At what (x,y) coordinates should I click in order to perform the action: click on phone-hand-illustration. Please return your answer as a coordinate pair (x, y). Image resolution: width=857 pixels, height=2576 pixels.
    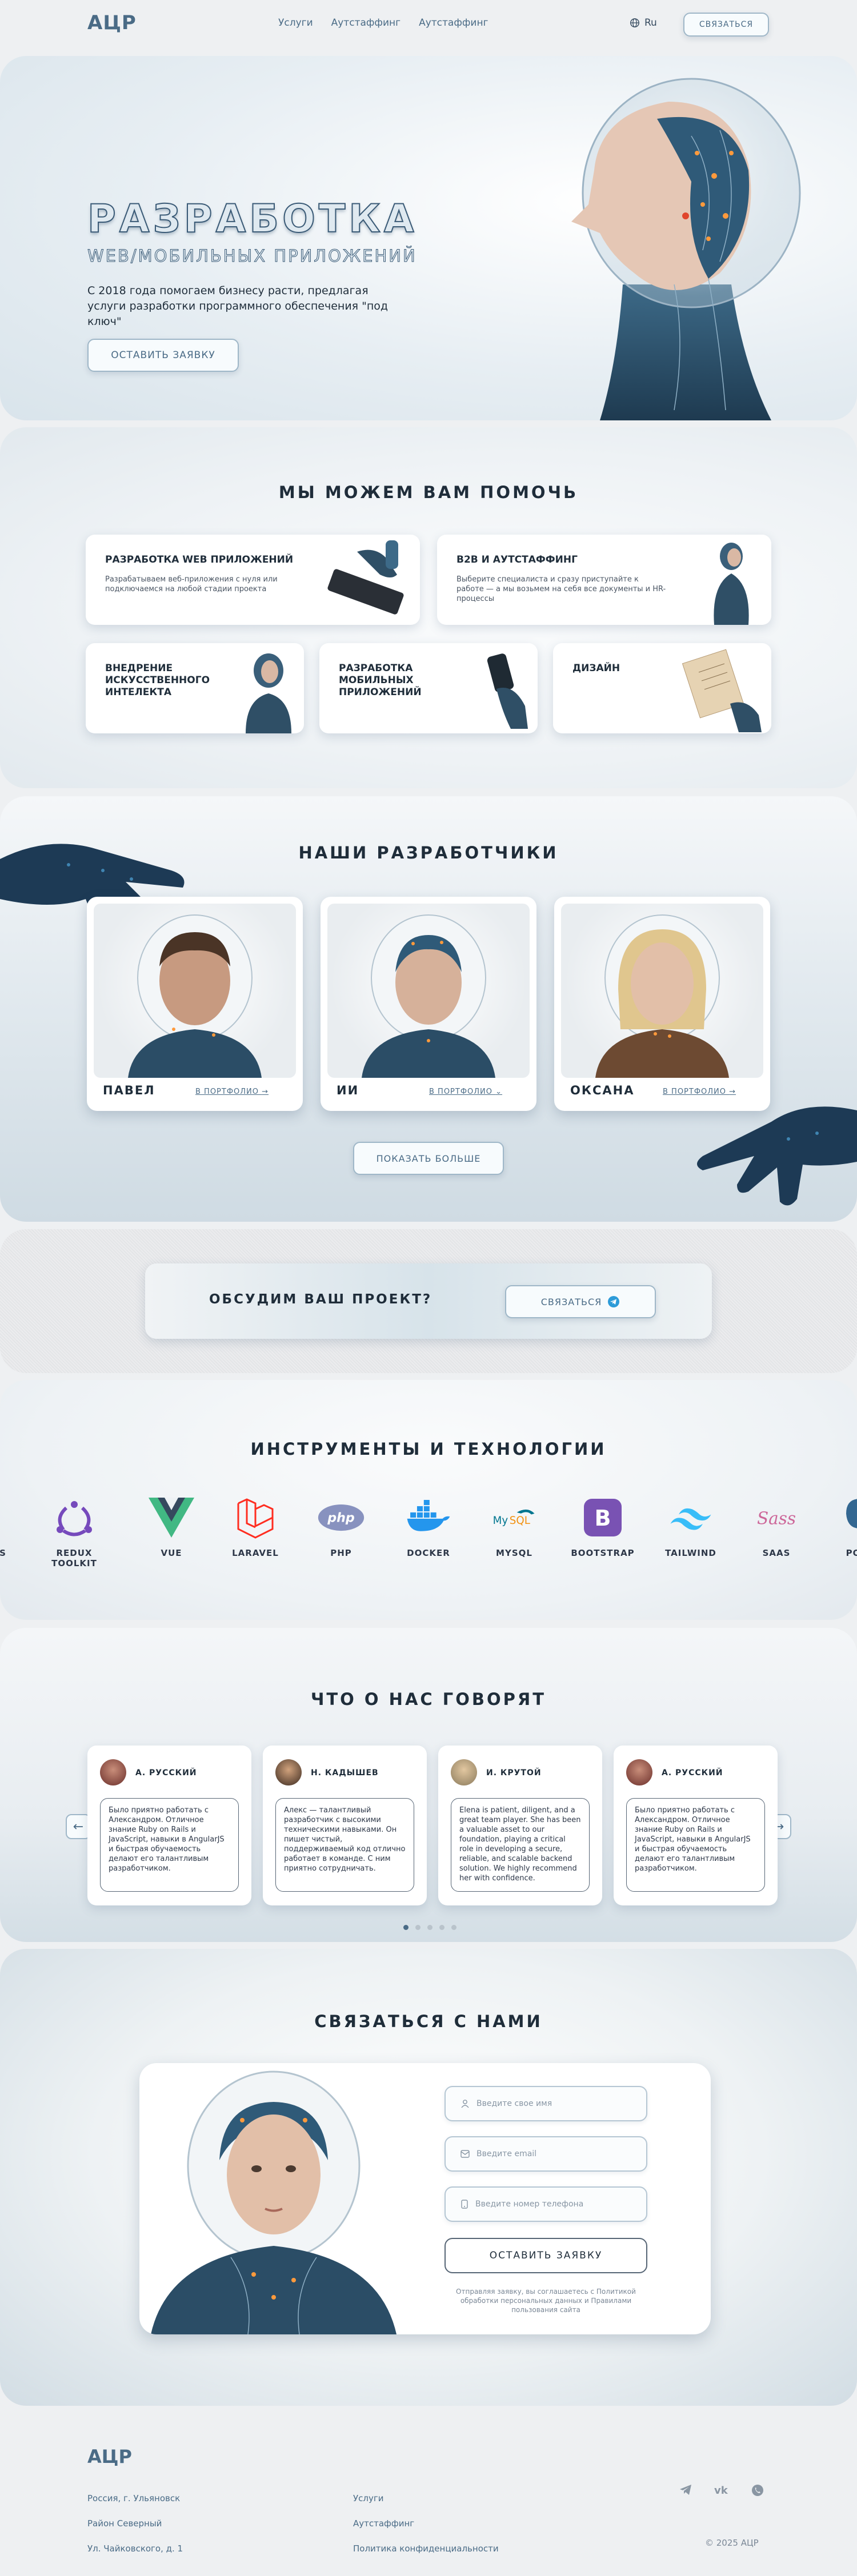
    Looking at the image, I should click on (507, 691).